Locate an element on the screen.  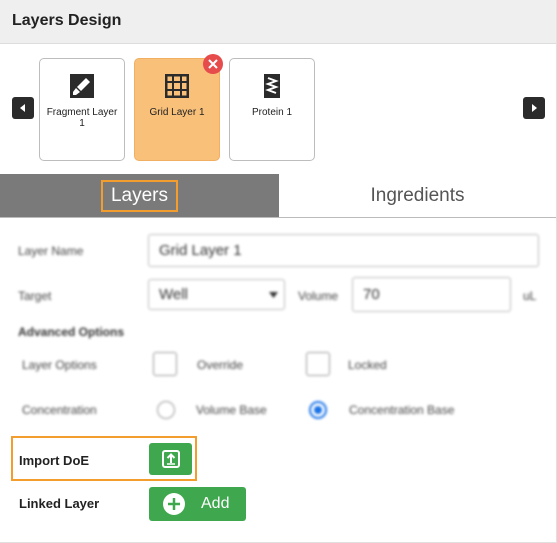
close-icon is located at coordinates (213, 64).